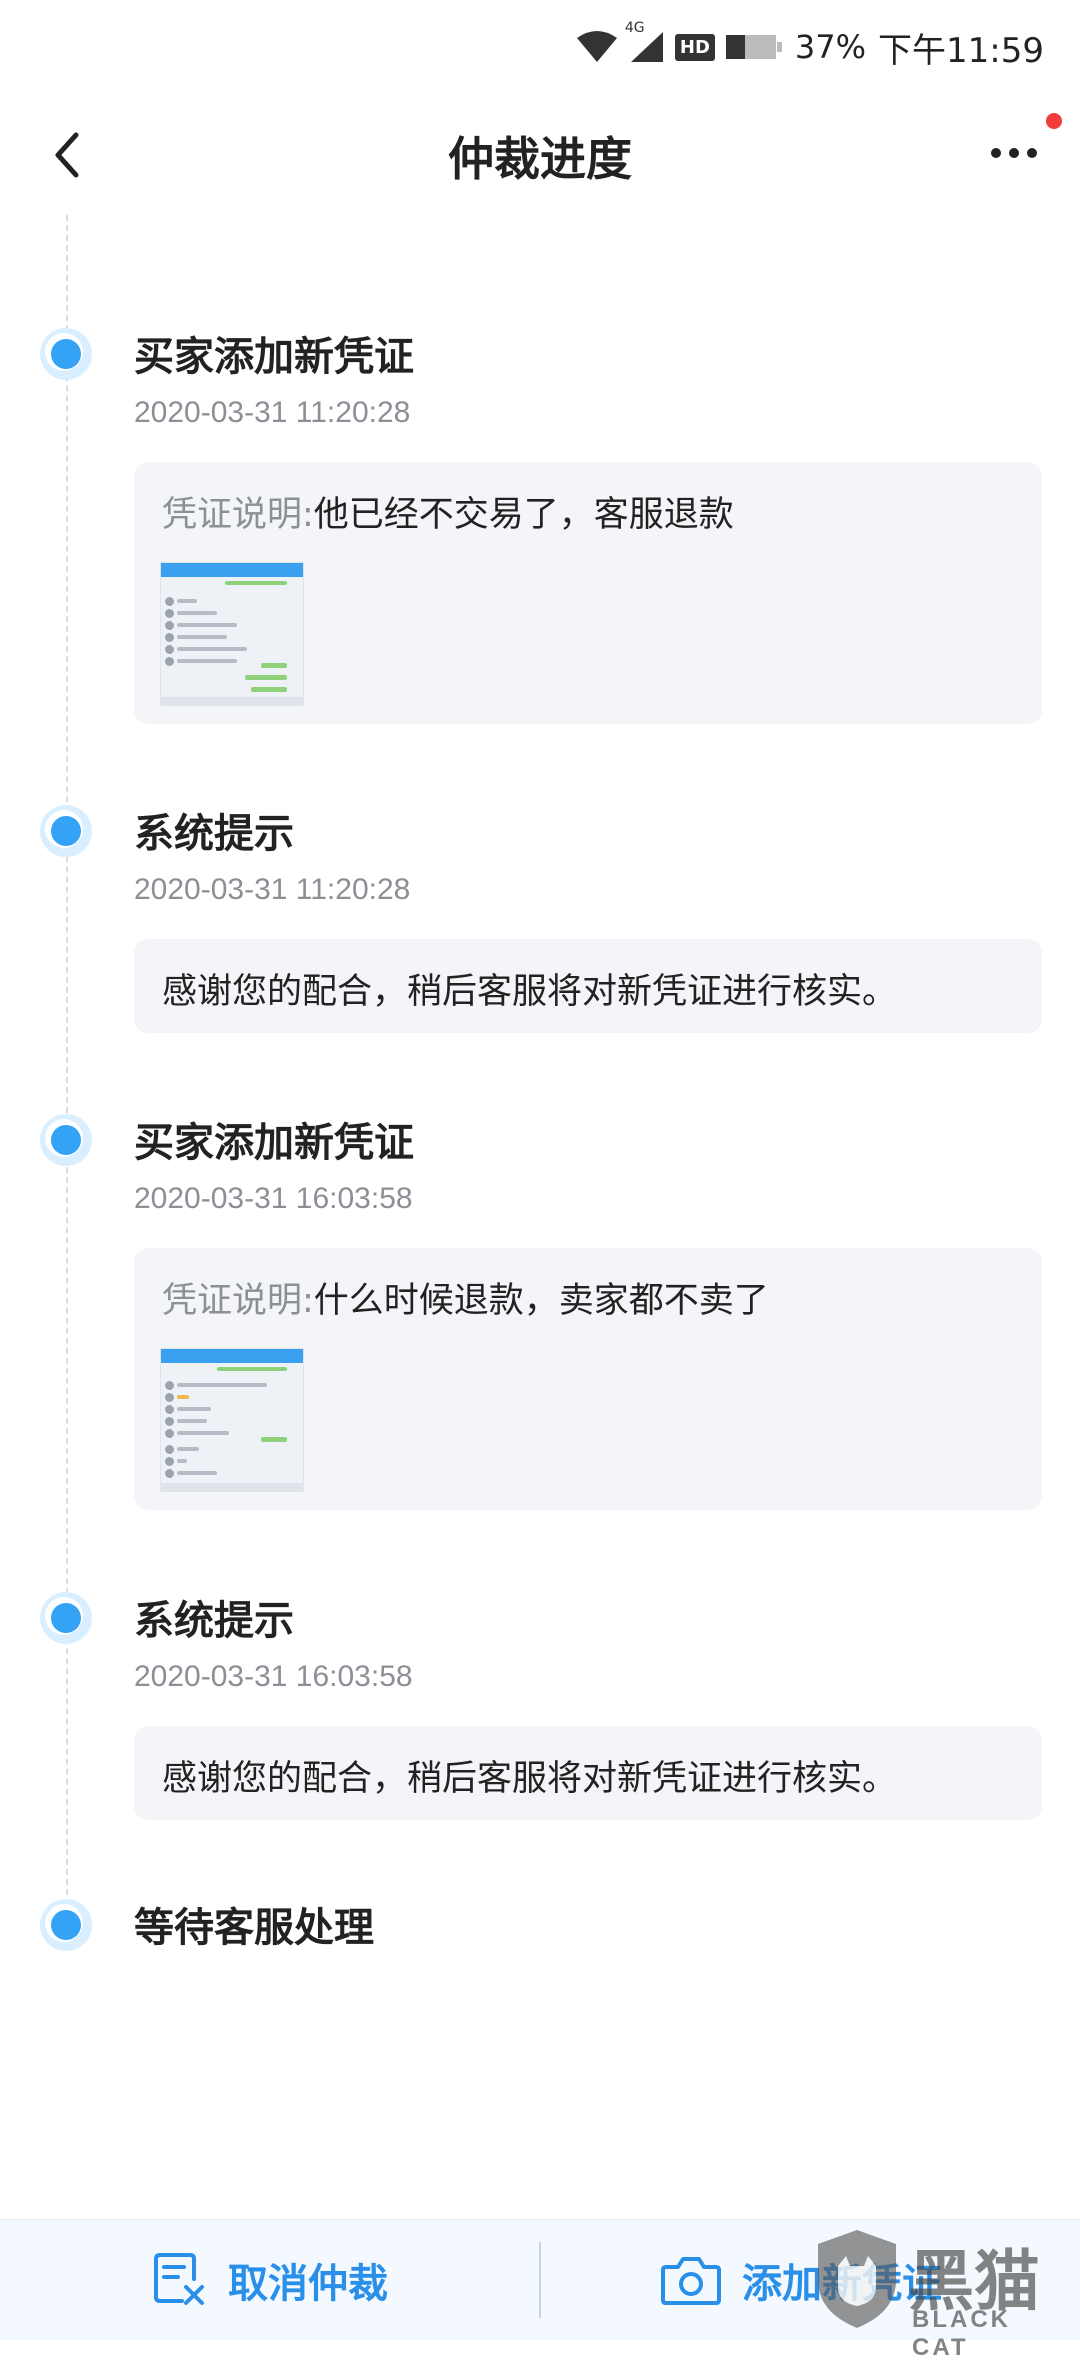 Image resolution: width=1080 pixels, height=2362 pixels. What do you see at coordinates (691, 2281) in the screenshot?
I see `camera-icon` at bounding box center [691, 2281].